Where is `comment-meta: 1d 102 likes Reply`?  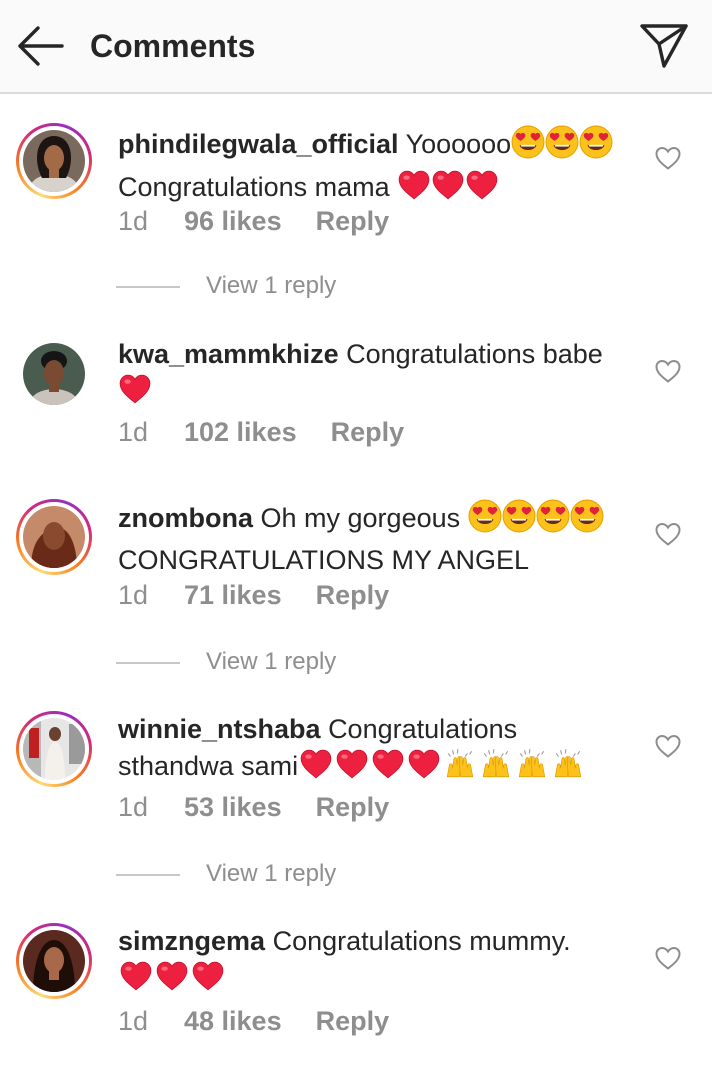
comment-meta: 1d 102 likes Reply is located at coordinates (261, 432).